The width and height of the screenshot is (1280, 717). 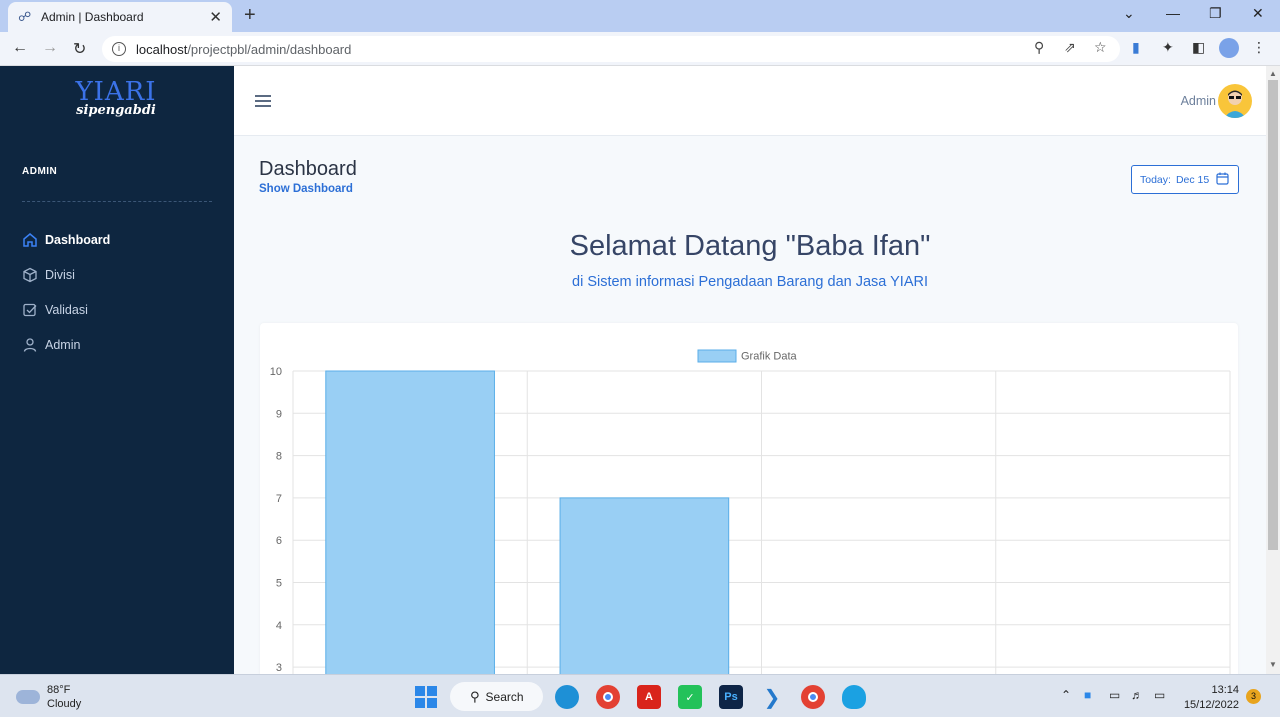 I want to click on user-icon, so click(x=30, y=345).